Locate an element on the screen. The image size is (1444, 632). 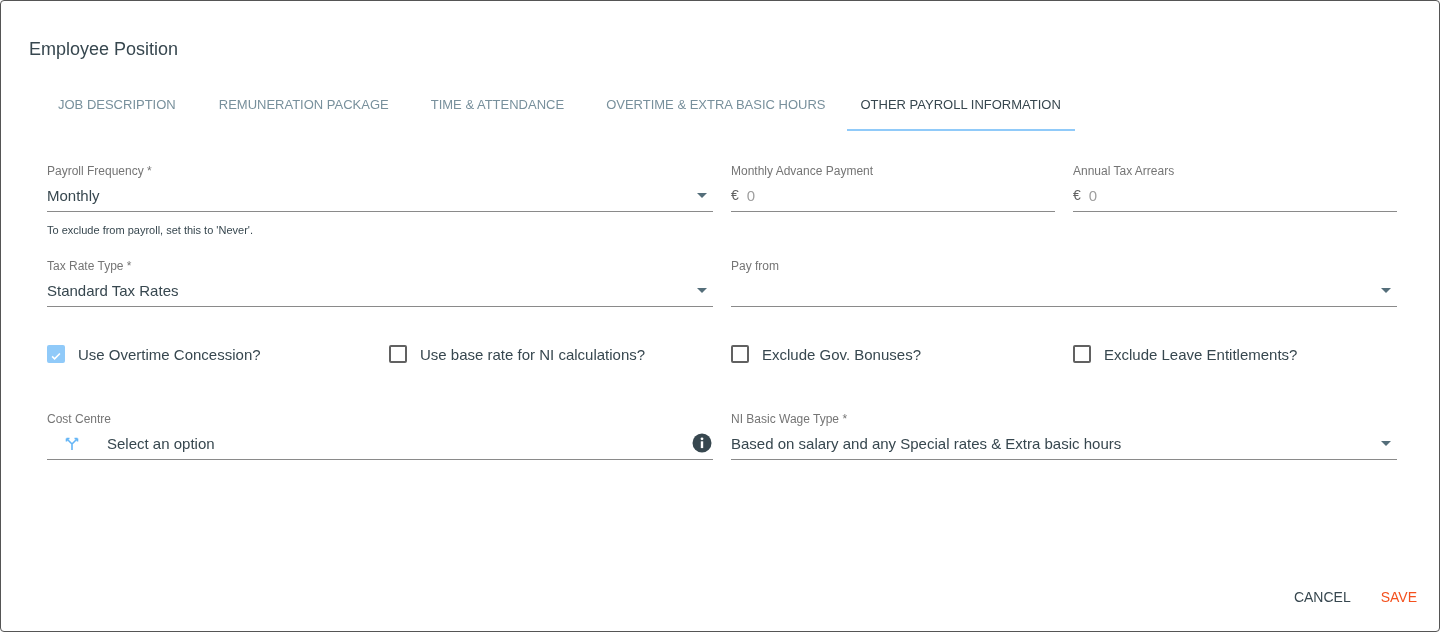
selected-value: Standard Tax Rates is located at coordinates (113, 290).